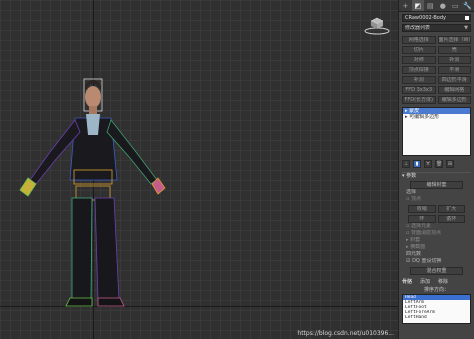  What do you see at coordinates (411, 192) in the screenshot?
I see `select-group-label: 选择` at bounding box center [411, 192].